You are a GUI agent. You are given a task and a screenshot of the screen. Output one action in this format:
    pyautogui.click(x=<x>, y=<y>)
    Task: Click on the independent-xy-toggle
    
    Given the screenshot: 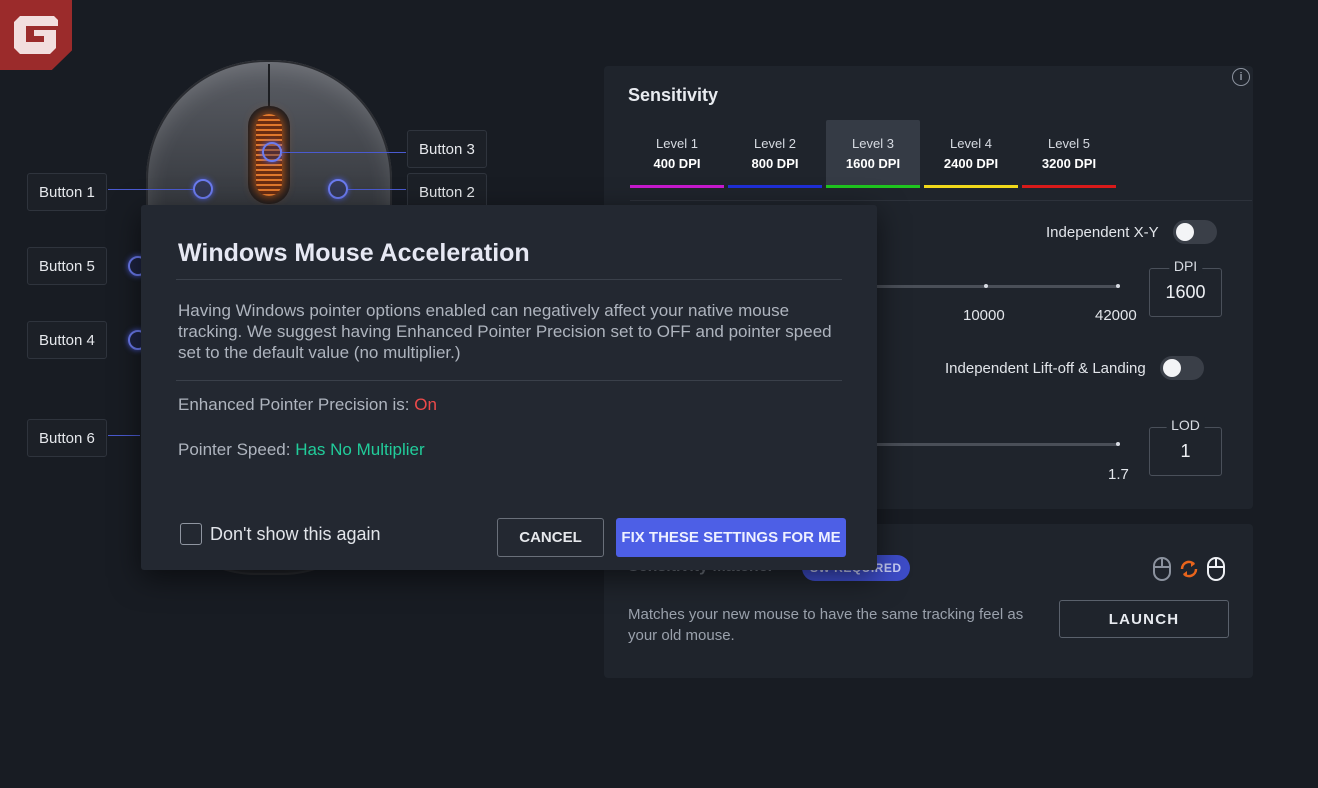 What is the action you would take?
    pyautogui.click(x=1194, y=232)
    